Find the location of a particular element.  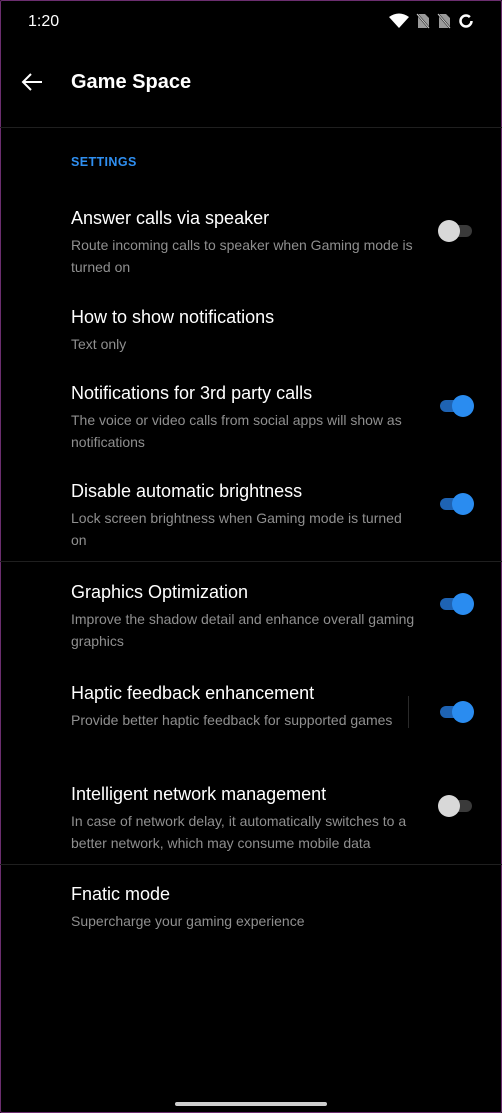

setting-title: Graphics Optimization is located at coordinates (160, 592).